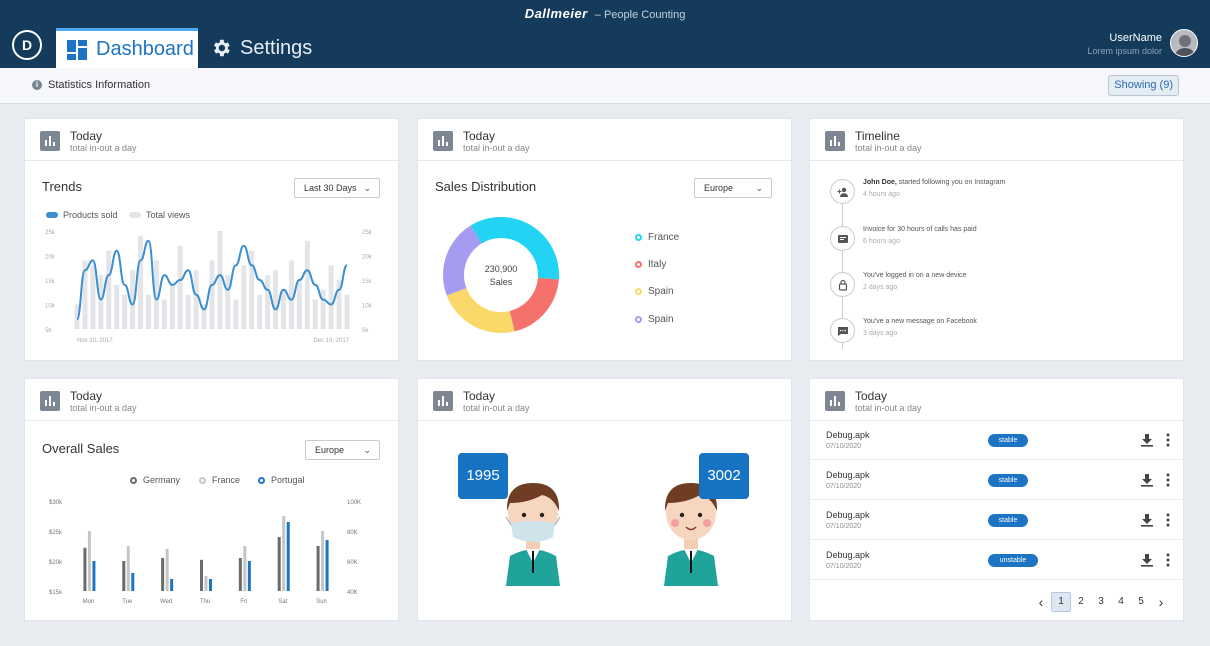  What do you see at coordinates (1184, 43) in the screenshot?
I see `avatar` at bounding box center [1184, 43].